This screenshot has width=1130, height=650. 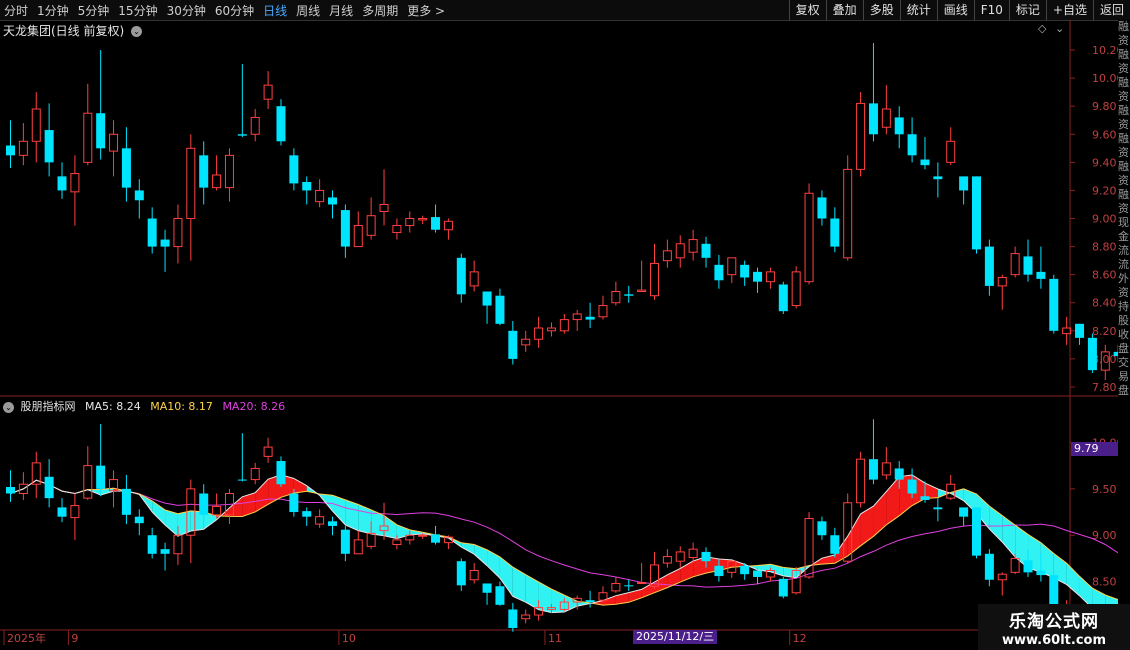 What do you see at coordinates (1104, 190) in the screenshot?
I see `price-axis-label: 9.20` at bounding box center [1104, 190].